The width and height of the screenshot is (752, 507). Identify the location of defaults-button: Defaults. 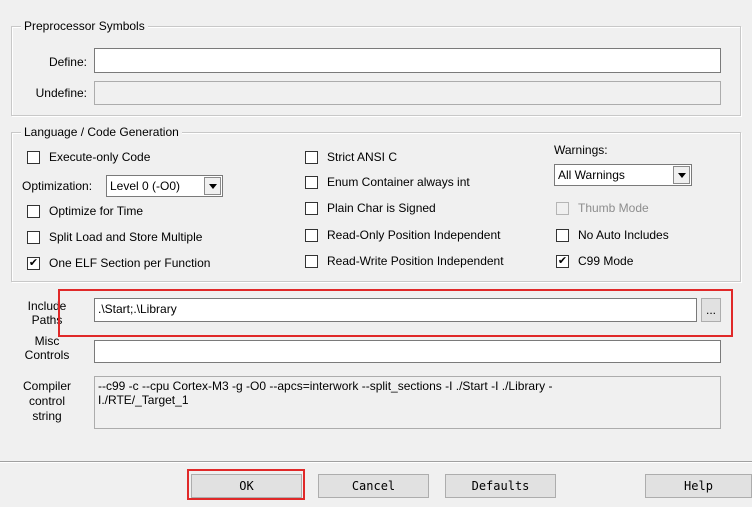
(500, 486).